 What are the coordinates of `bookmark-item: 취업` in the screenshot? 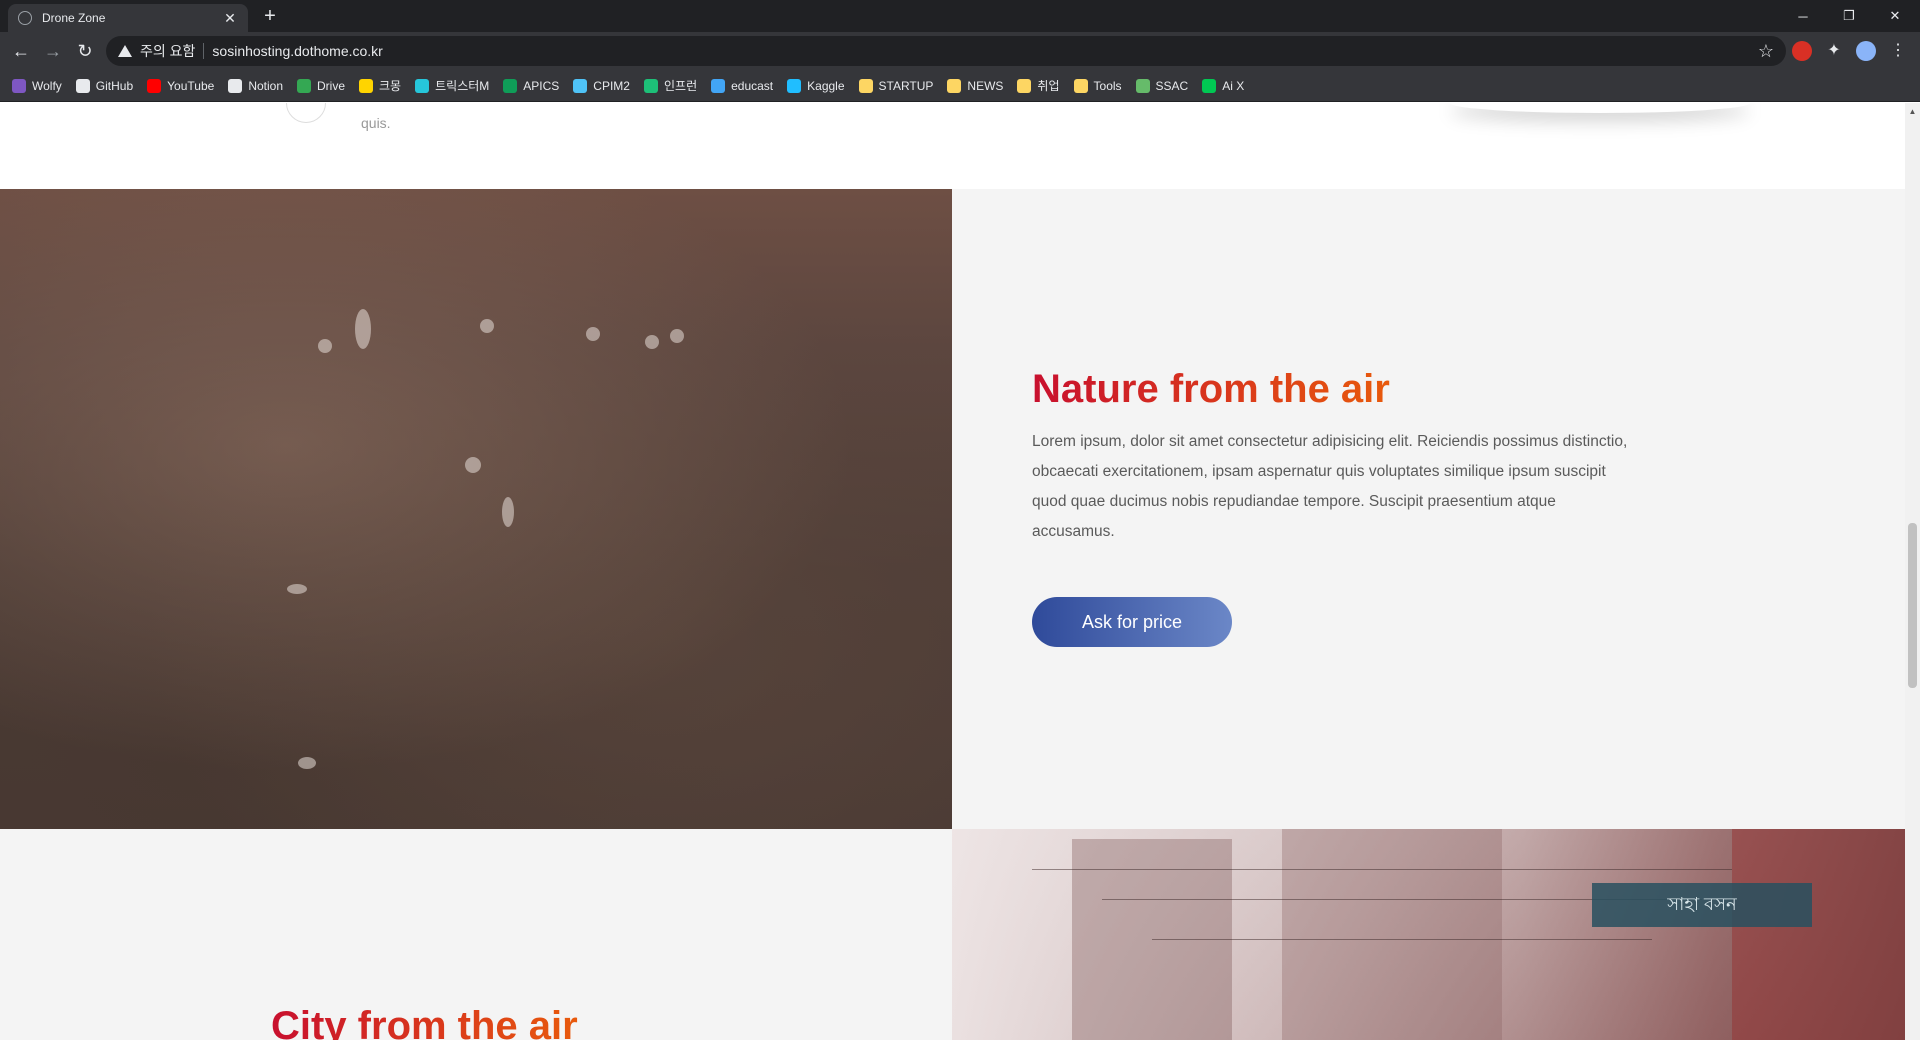 It's located at (1038, 85).